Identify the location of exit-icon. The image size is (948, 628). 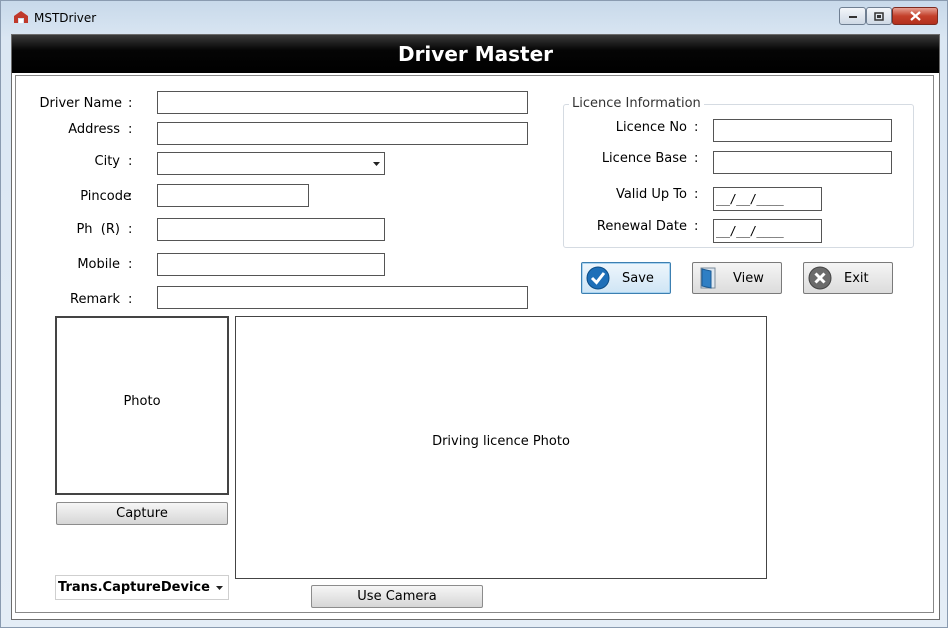
(820, 278).